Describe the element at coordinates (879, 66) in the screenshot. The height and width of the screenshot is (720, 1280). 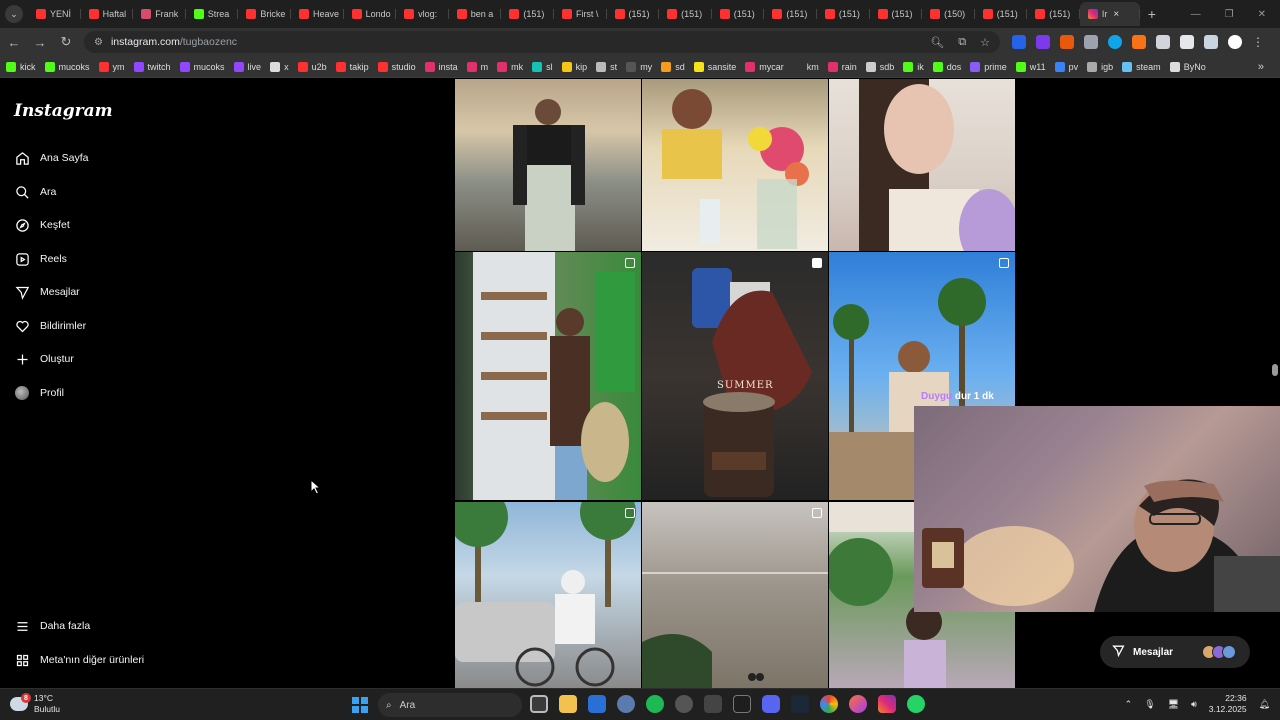
I see `bookmark-item: sdb` at that location.